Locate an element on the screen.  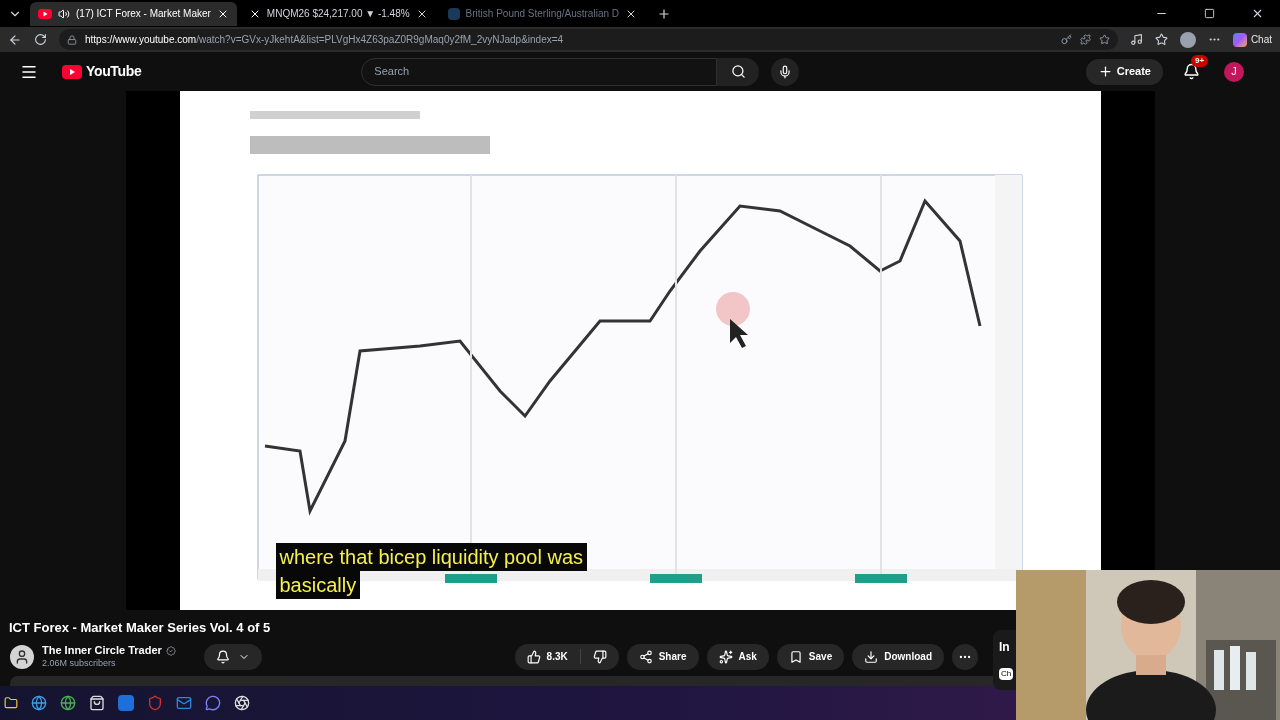
logo-text: YouTube is located at coordinates (114, 71).